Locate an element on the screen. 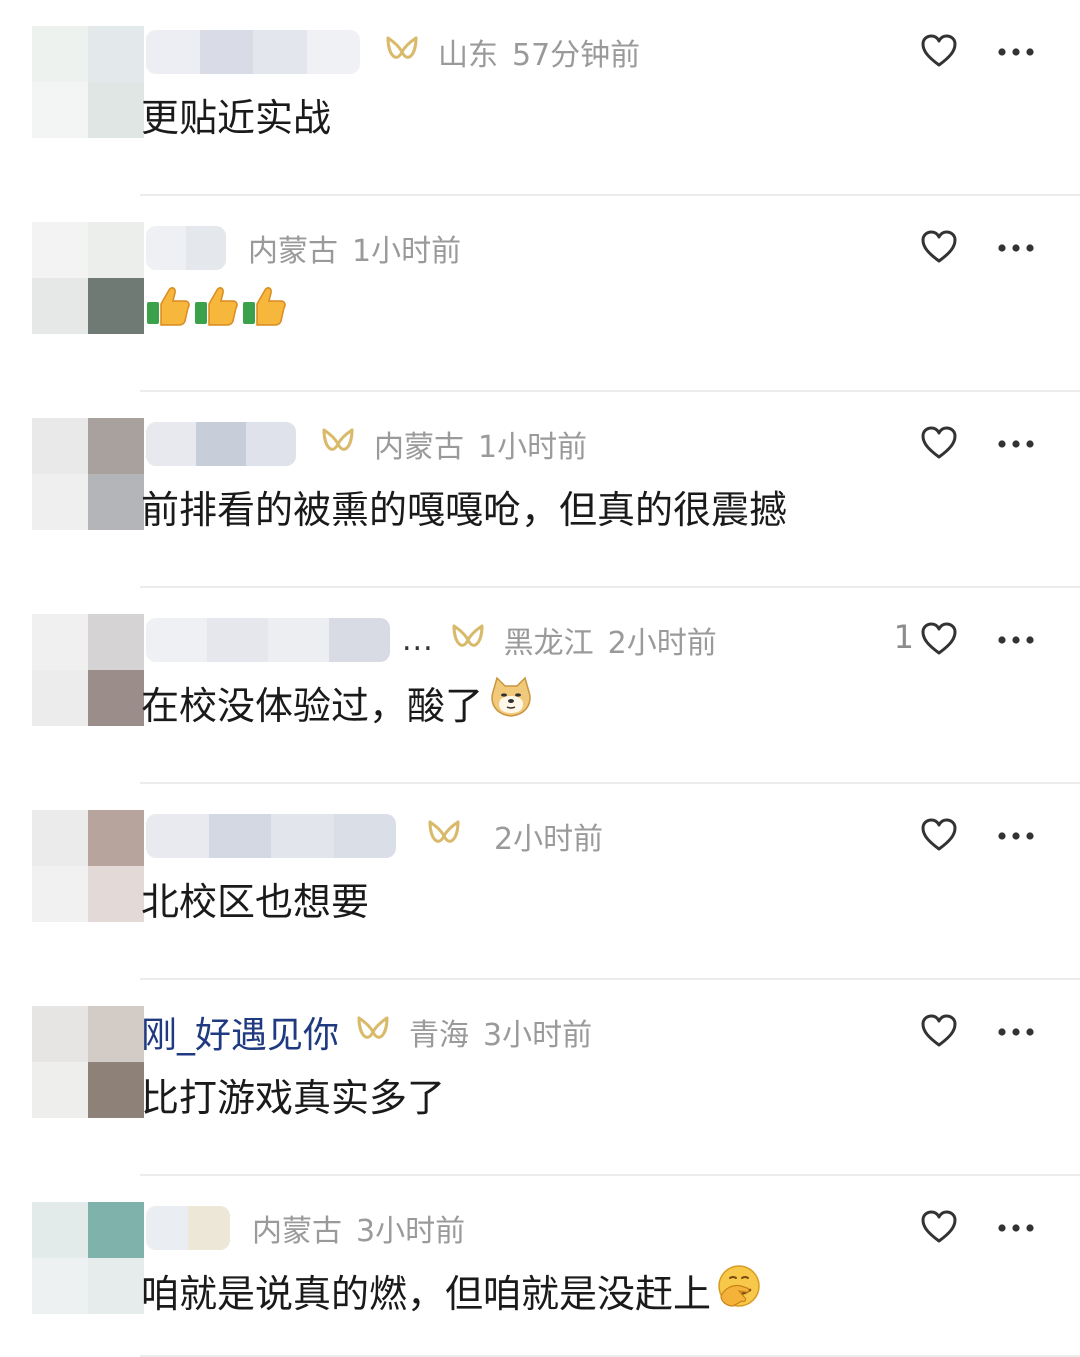 The image size is (1080, 1357). comment-meta: 刚_好遇见你 青海 3小时前 is located at coordinates (367, 1033).